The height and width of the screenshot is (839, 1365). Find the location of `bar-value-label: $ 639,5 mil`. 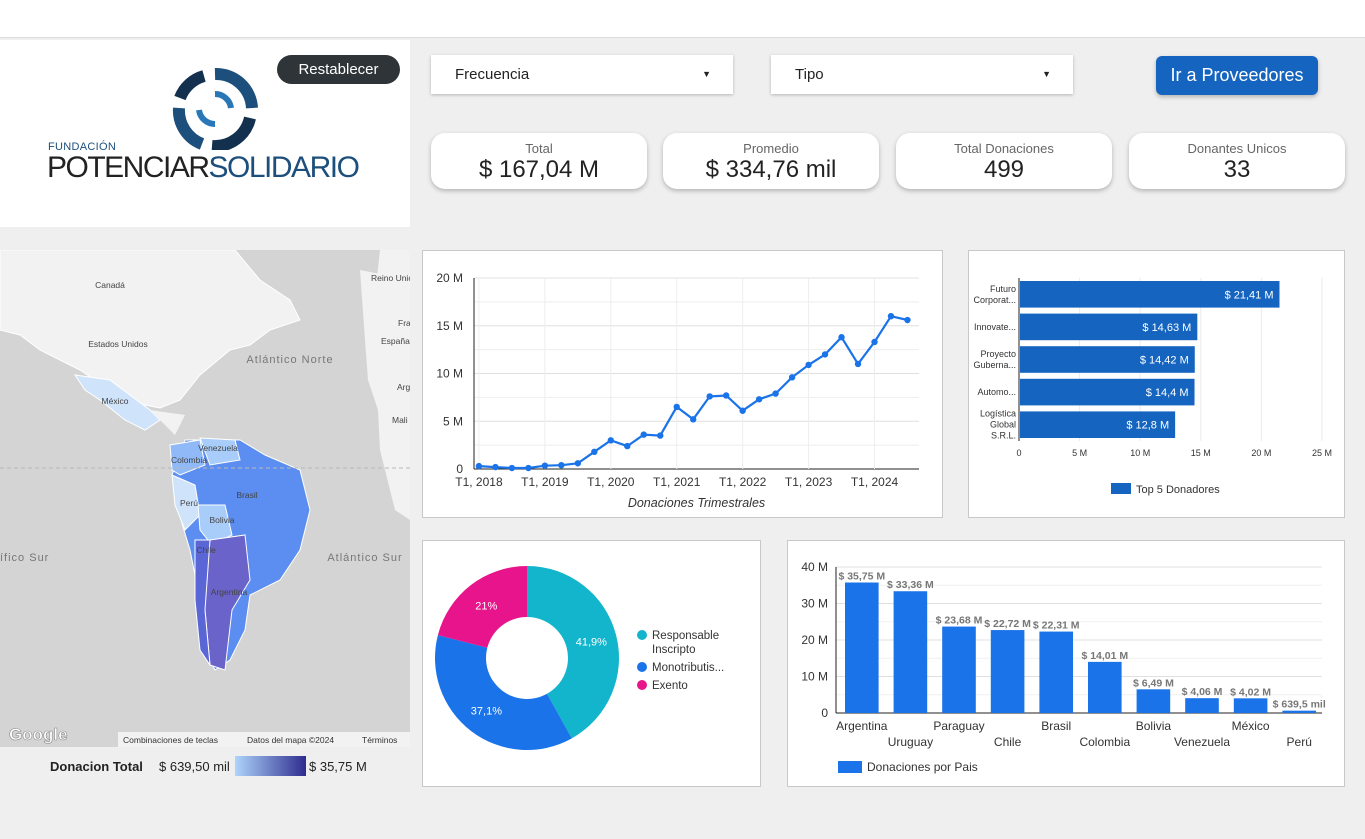

bar-value-label: $ 639,5 mil is located at coordinates (1299, 705).